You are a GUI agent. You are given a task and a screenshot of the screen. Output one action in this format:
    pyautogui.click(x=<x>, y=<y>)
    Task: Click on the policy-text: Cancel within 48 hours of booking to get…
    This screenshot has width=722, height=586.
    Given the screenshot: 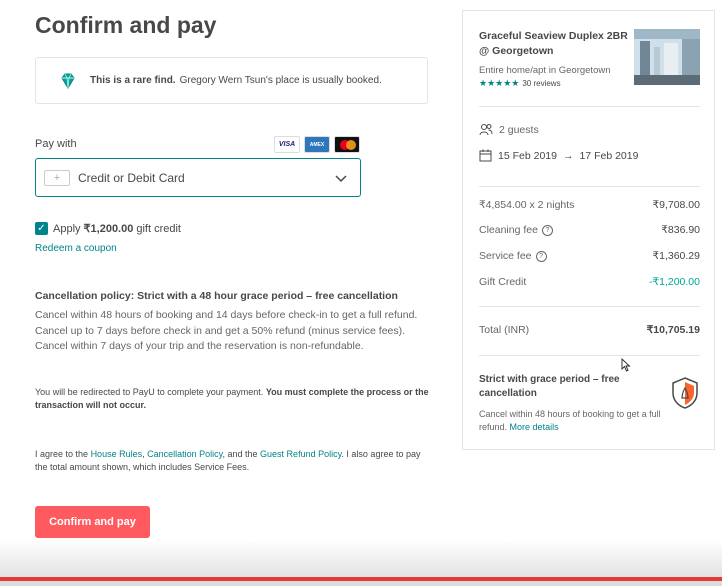 What is the action you would take?
    pyautogui.click(x=579, y=421)
    